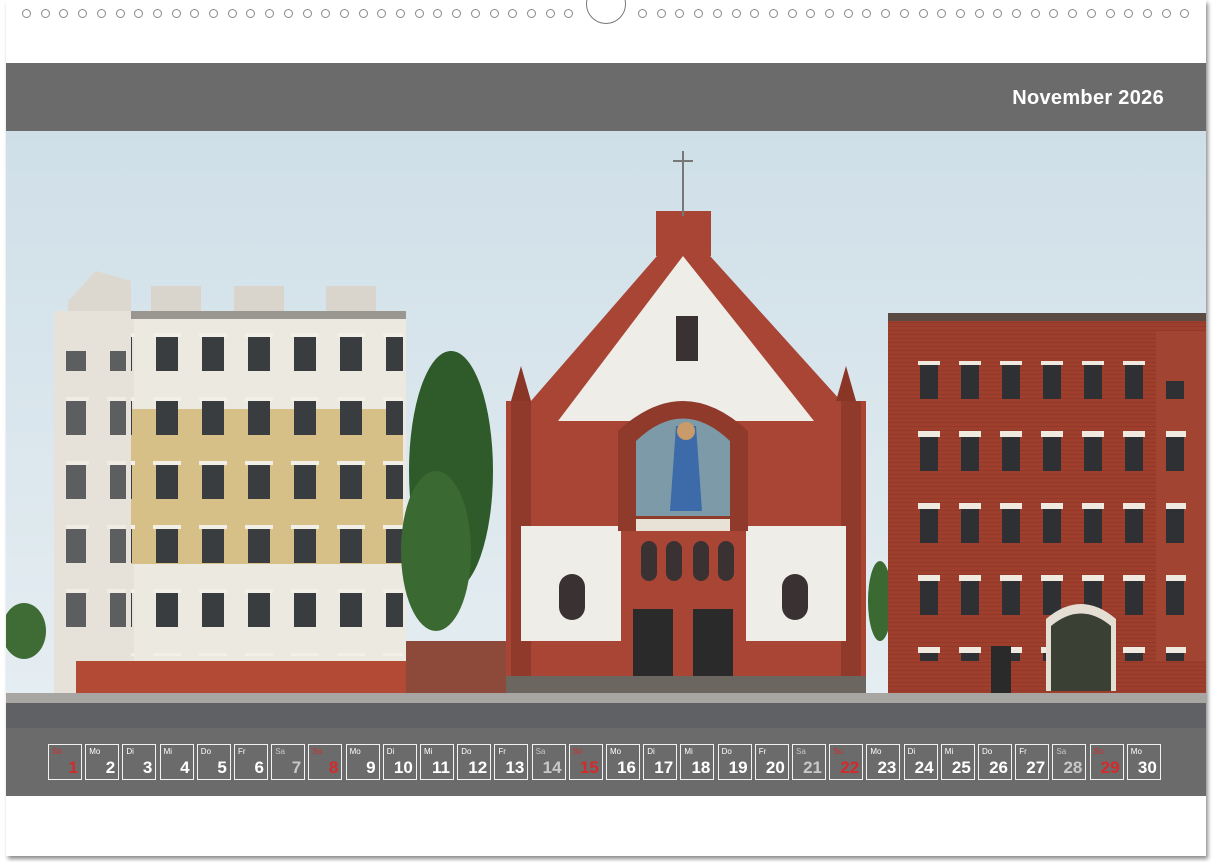 The height and width of the screenshot is (862, 1214). What do you see at coordinates (251, 762) in the screenshot?
I see `day-cell: Fr 6` at bounding box center [251, 762].